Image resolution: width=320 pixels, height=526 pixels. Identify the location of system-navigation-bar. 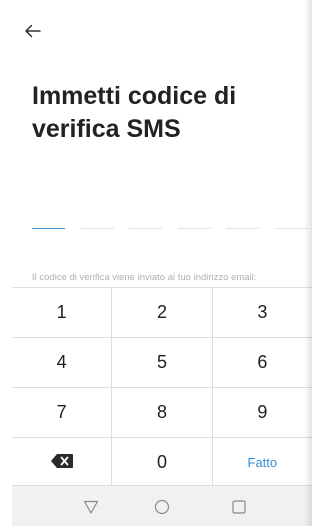
(162, 505).